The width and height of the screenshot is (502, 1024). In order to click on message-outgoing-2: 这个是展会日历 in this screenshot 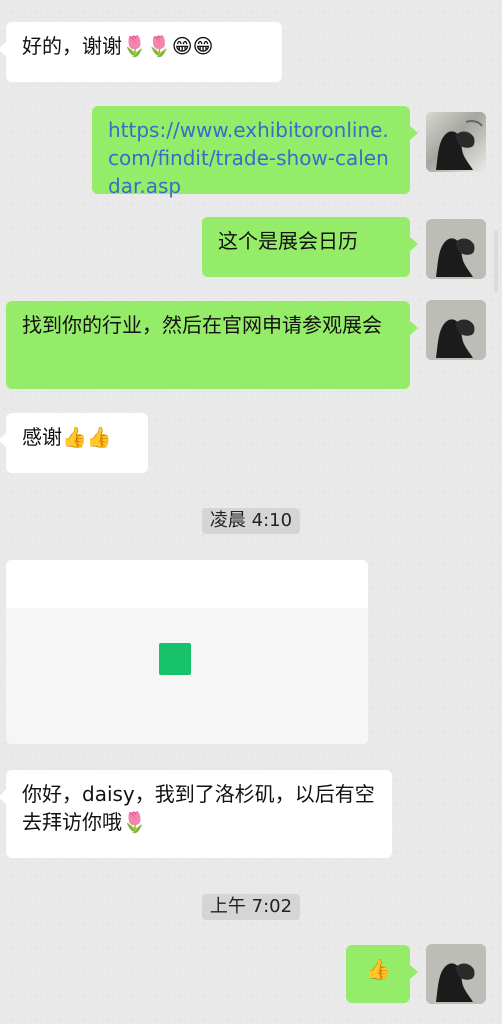, I will do `click(310, 247)`.